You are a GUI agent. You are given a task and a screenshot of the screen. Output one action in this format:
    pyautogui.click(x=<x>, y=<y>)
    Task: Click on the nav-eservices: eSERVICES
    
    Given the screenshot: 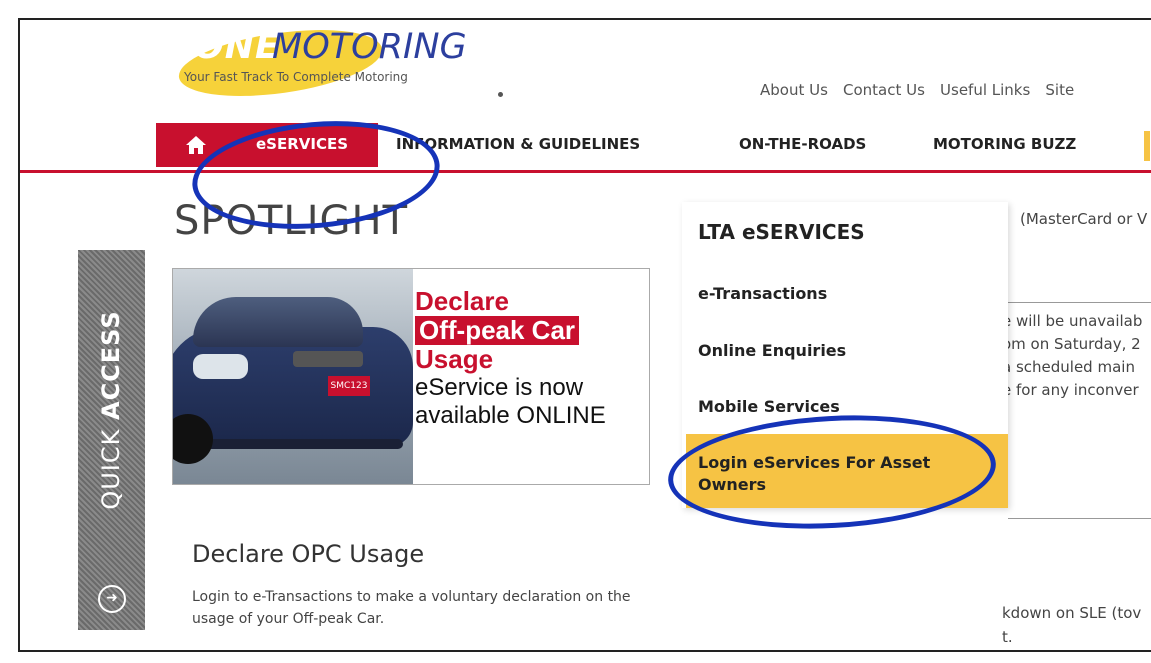 What is the action you would take?
    pyautogui.click(x=302, y=144)
    